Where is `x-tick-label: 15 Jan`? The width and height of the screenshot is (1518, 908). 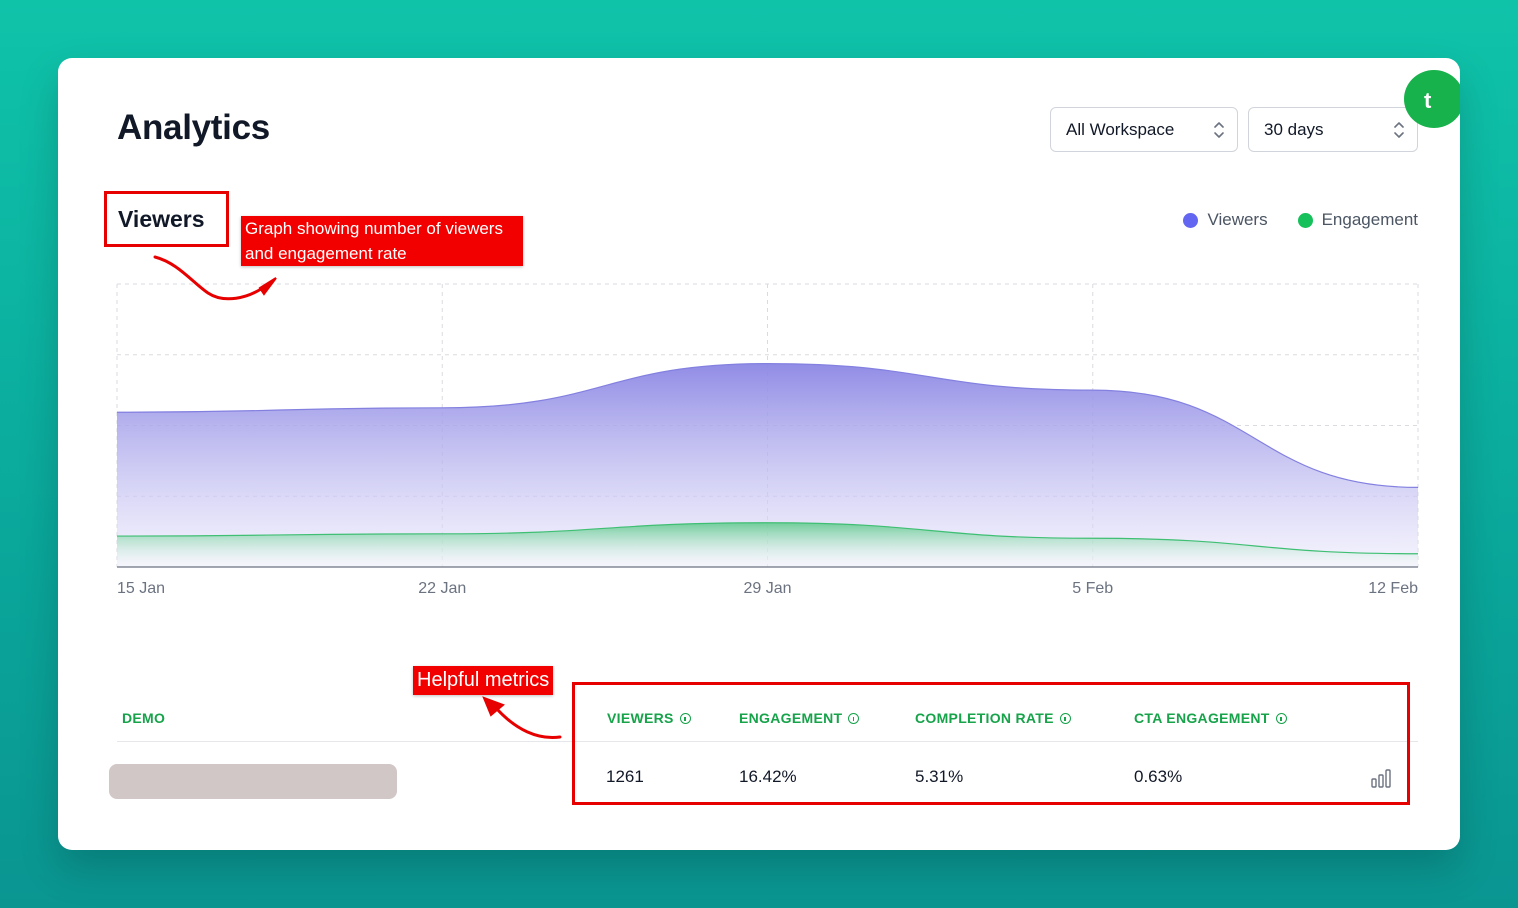 x-tick-label: 15 Jan is located at coordinates (141, 588).